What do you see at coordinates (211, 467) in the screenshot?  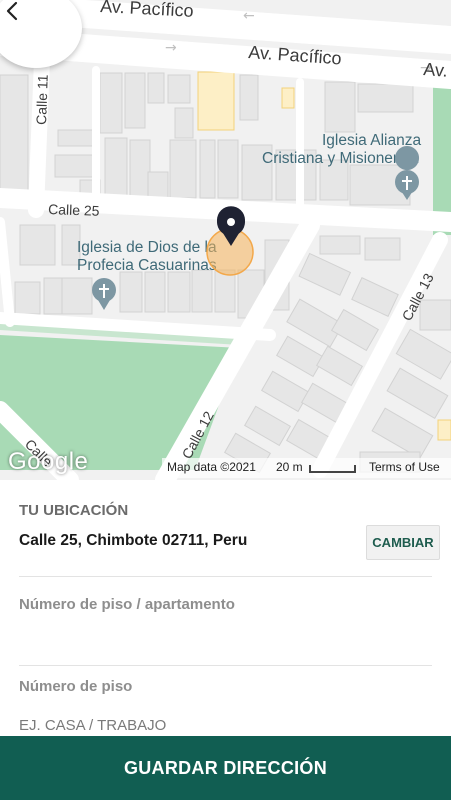 I see `map-data-label: Map data ©2021` at bounding box center [211, 467].